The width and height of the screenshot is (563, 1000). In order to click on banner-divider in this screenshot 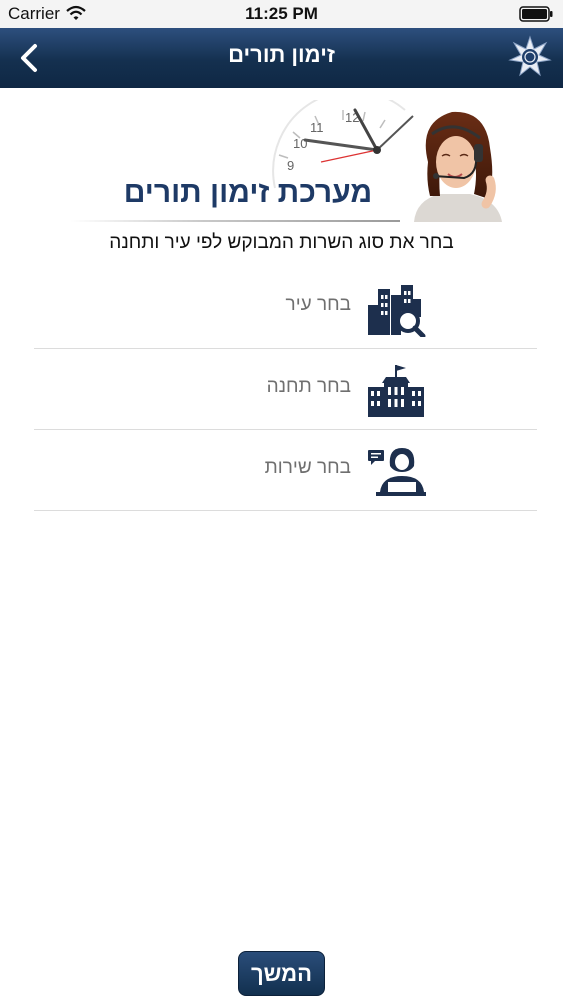, I will do `click(235, 221)`.